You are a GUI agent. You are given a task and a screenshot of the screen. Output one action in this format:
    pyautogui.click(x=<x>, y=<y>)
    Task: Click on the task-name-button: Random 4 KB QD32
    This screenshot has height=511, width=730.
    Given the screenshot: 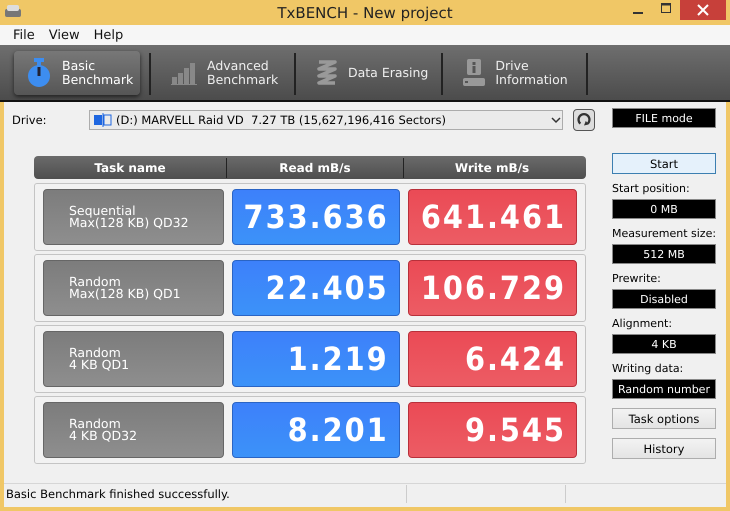 What is the action you would take?
    pyautogui.click(x=133, y=430)
    